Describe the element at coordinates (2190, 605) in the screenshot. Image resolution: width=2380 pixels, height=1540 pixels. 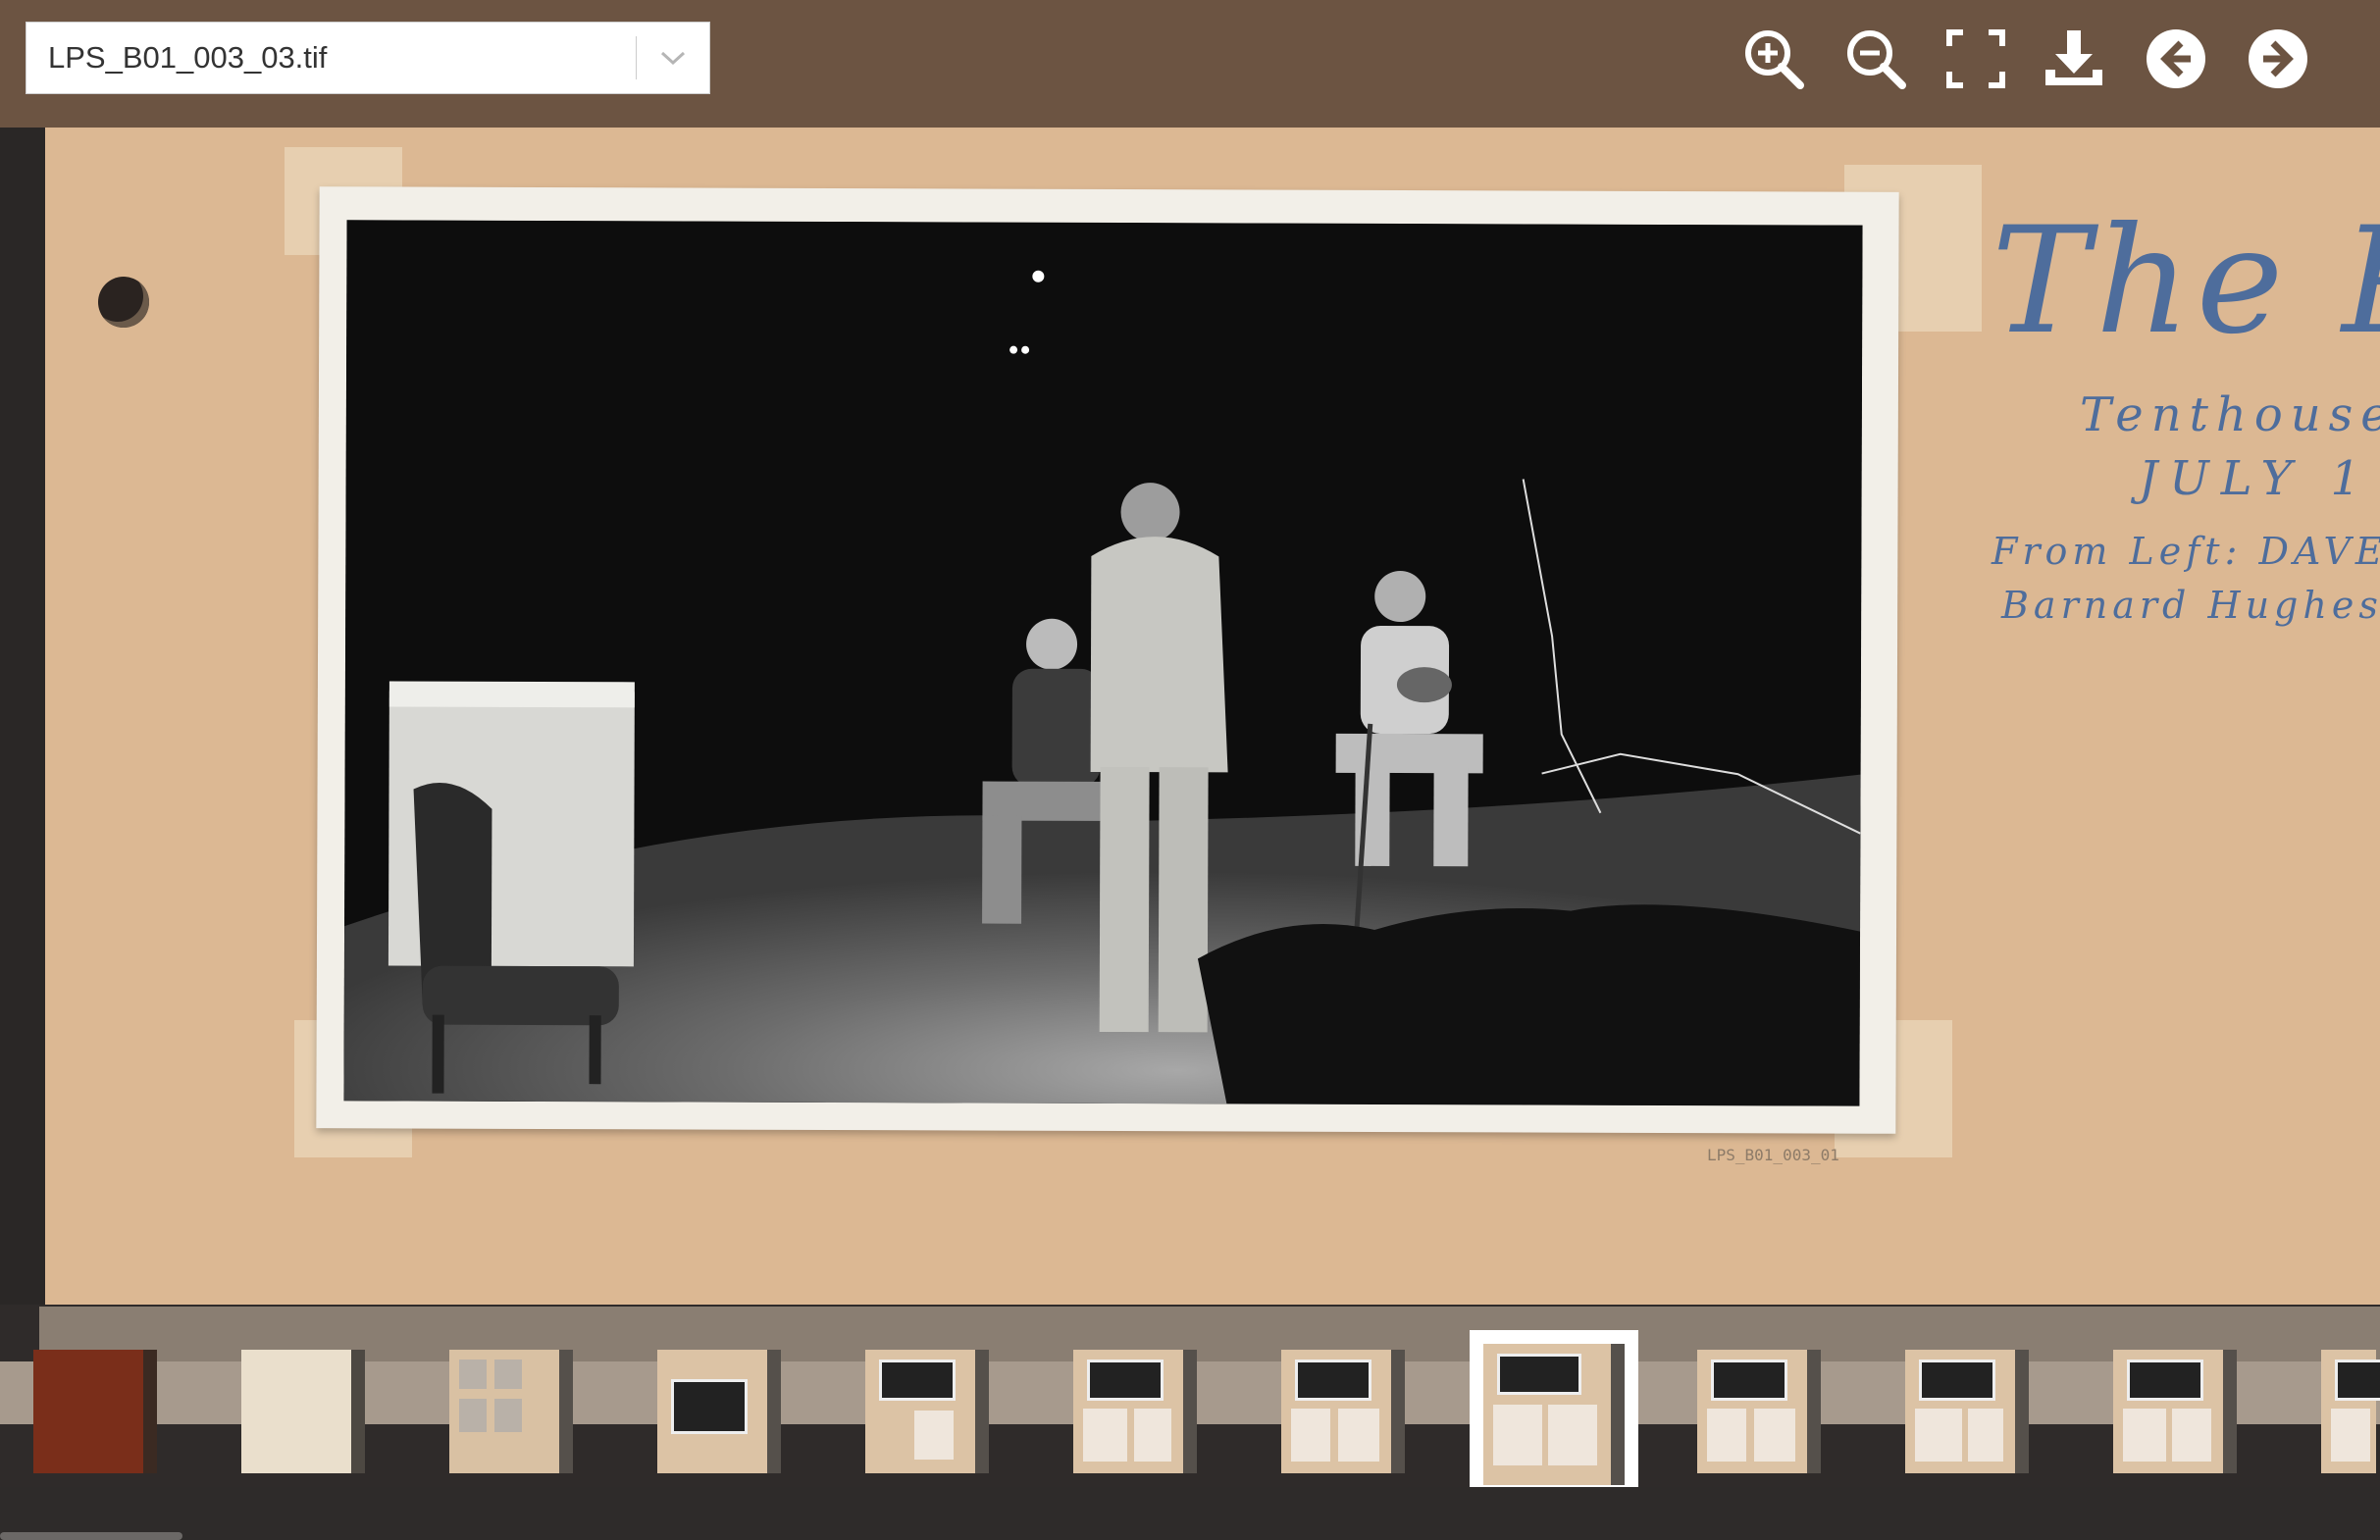
I see `caption-line: Barnard Hughes,` at that location.